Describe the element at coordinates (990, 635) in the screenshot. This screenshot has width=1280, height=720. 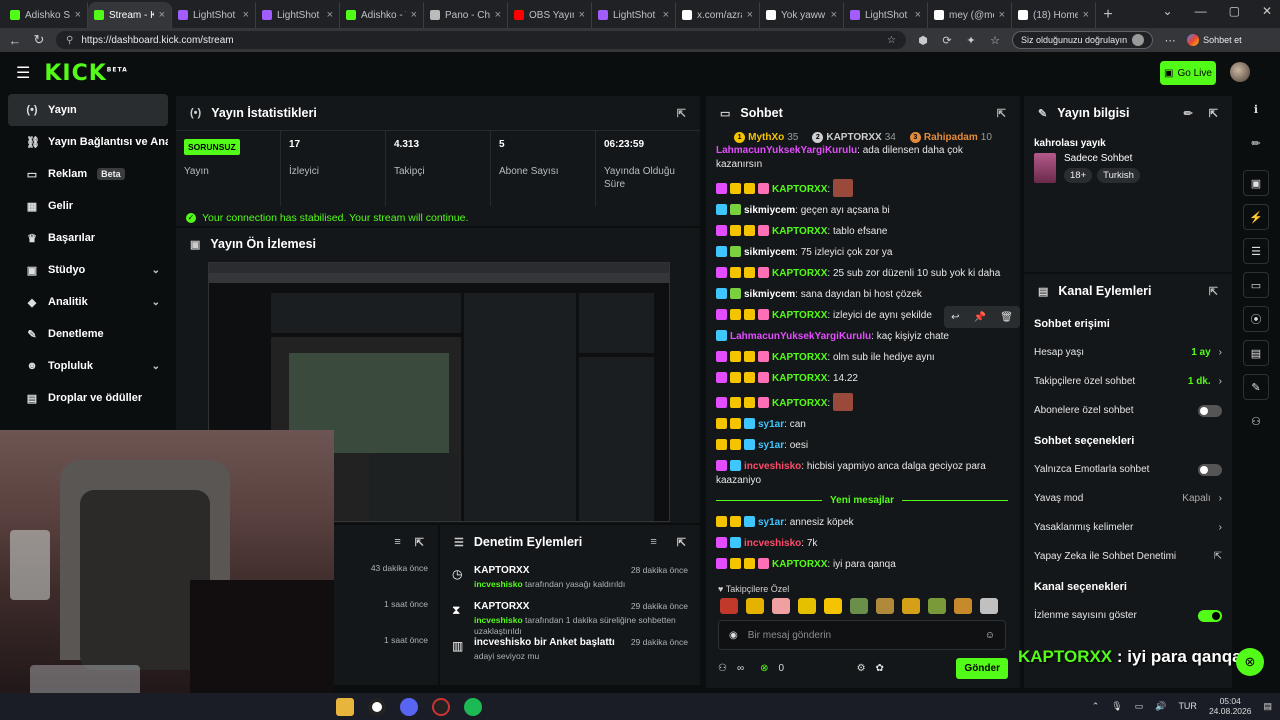
I see `emoji-icon: ☺` at that location.